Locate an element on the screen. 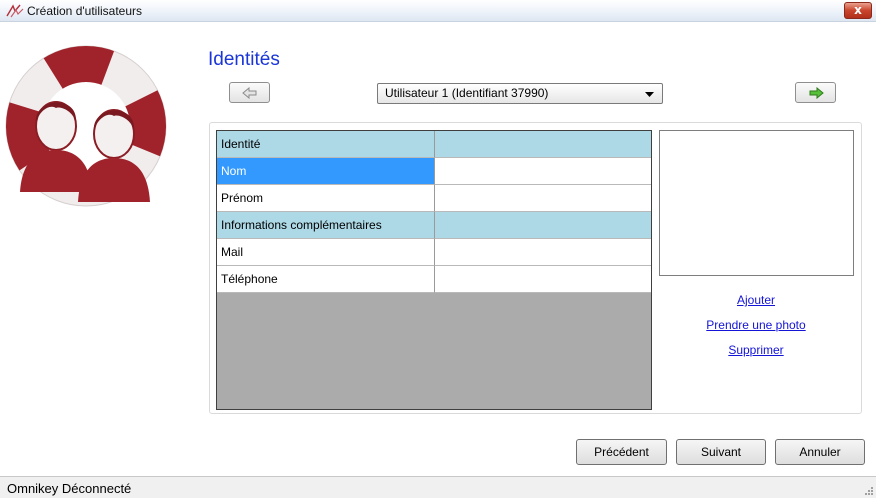  window-title: Création d'utilisateurs is located at coordinates (85, 11).